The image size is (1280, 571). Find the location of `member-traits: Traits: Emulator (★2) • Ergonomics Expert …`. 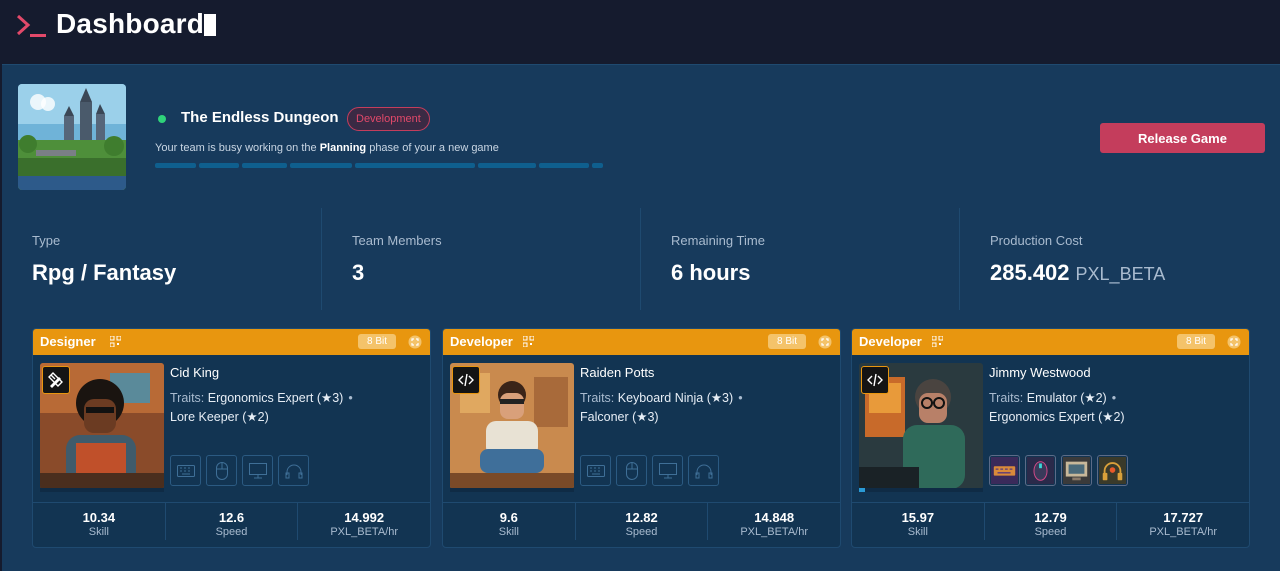

member-traits: Traits: Emulator (★2) • Ergonomics Expert … is located at coordinates (1057, 407).